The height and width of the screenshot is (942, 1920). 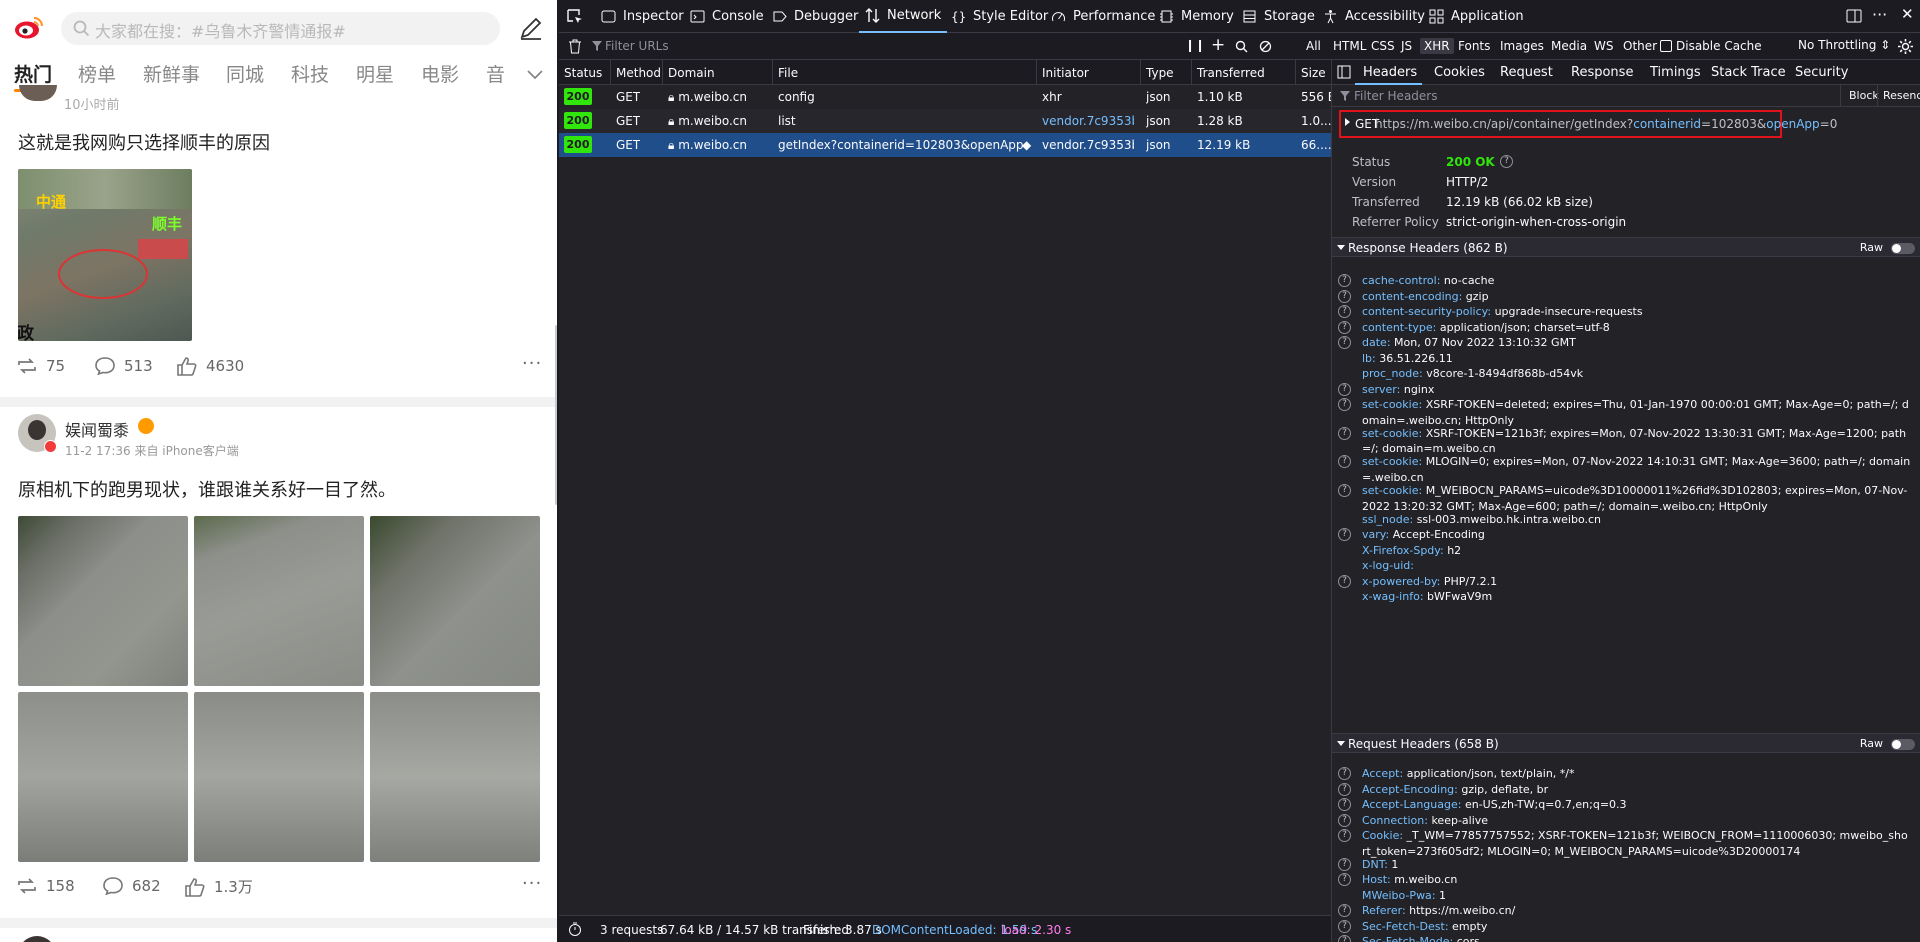 I want to click on tab-stack-trace: Stack Trace, so click(x=1748, y=72).